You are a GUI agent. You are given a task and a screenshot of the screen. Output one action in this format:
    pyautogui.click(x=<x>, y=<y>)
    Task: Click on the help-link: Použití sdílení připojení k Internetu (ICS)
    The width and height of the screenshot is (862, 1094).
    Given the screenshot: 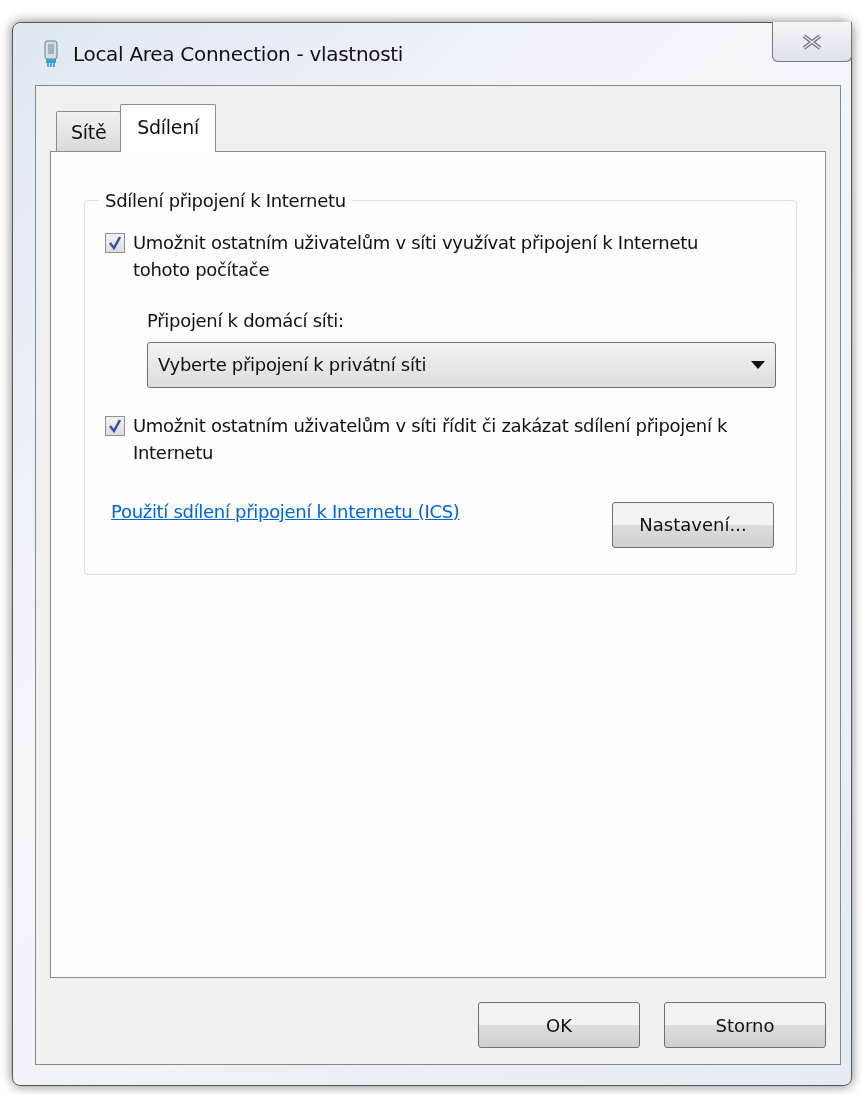 What is the action you would take?
    pyautogui.click(x=285, y=511)
    